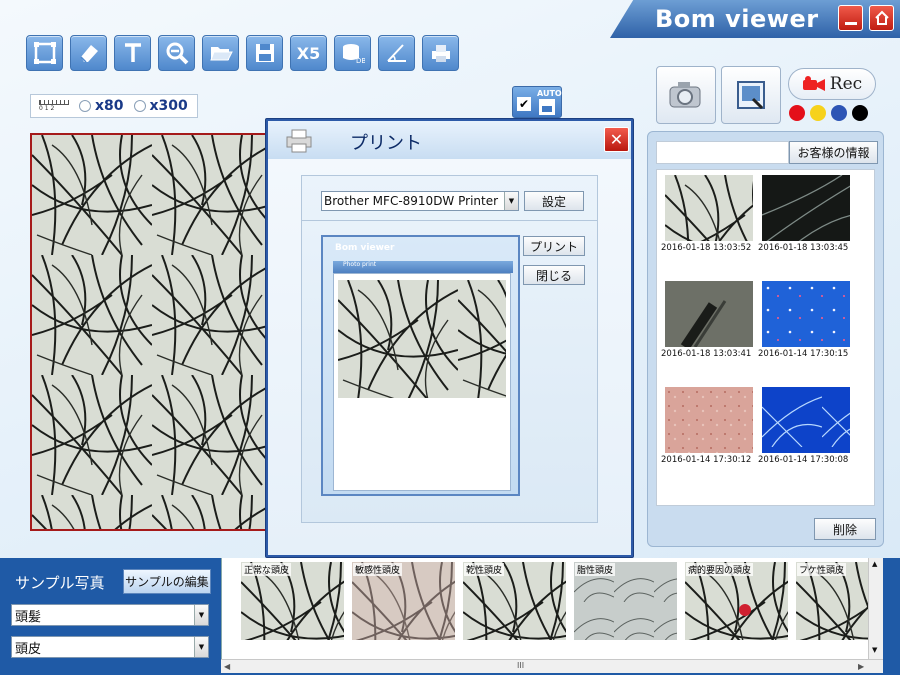 The width and height of the screenshot is (900, 675). I want to click on yellow-color-dot, so click(818, 113).